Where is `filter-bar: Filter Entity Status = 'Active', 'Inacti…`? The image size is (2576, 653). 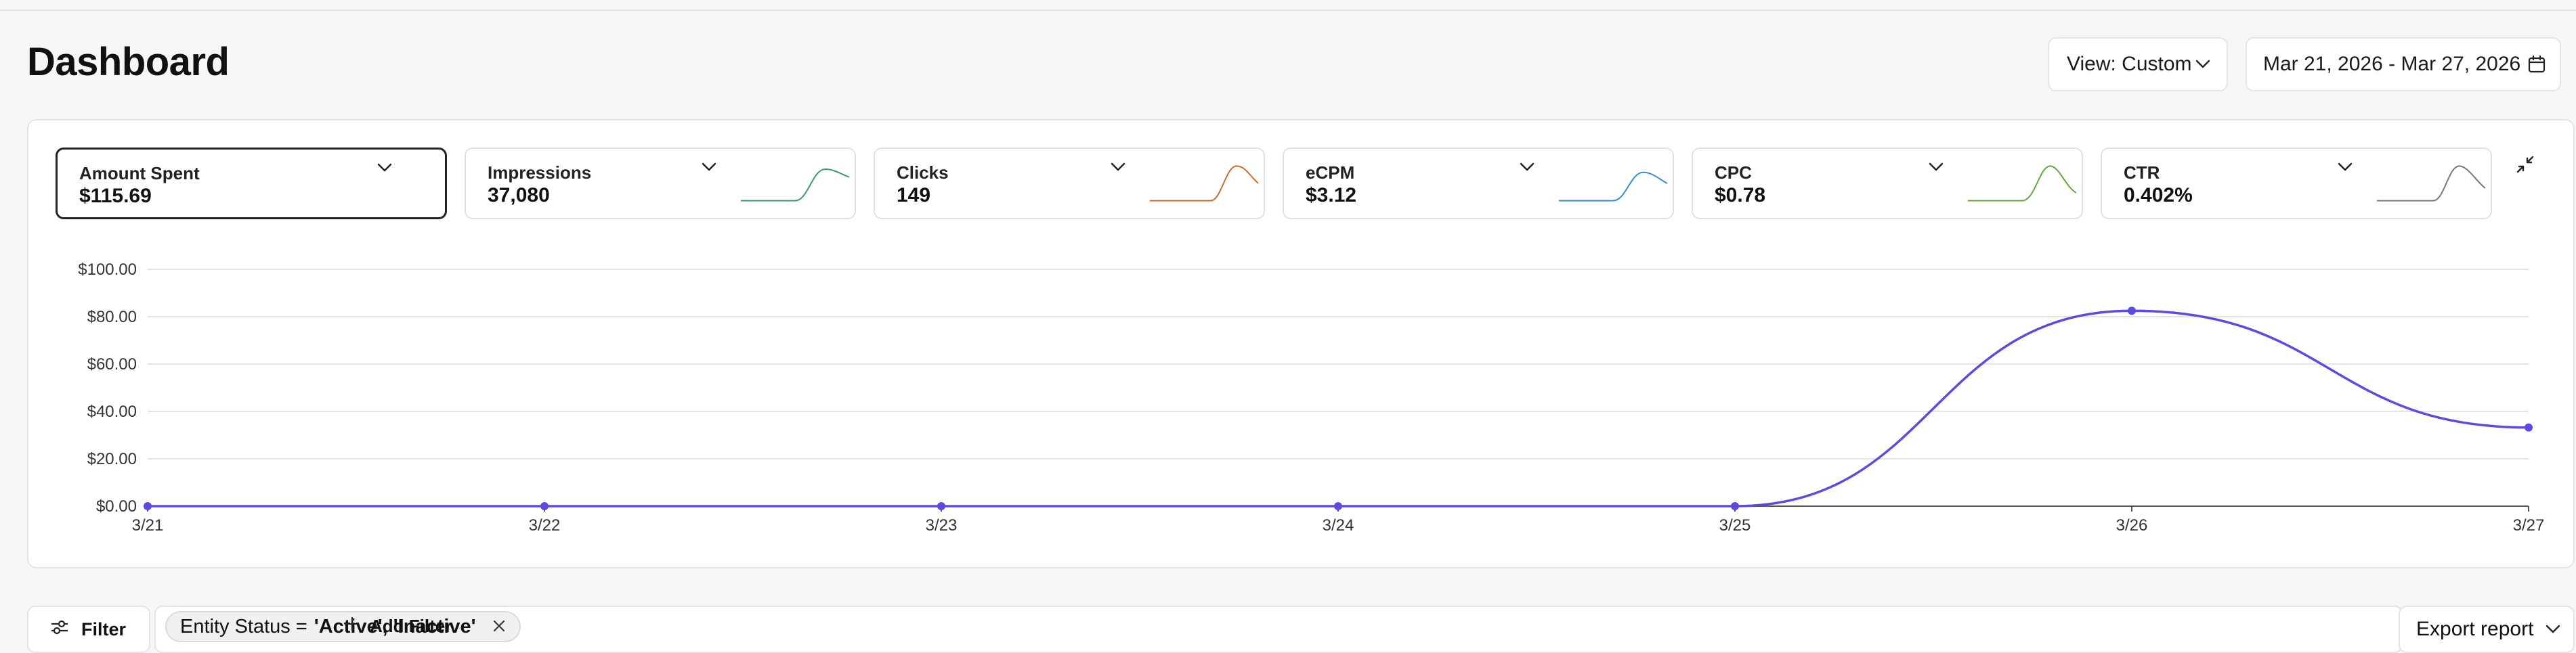
filter-bar: Filter Entity Status = 'Active', 'Inacti… is located at coordinates (1301, 629).